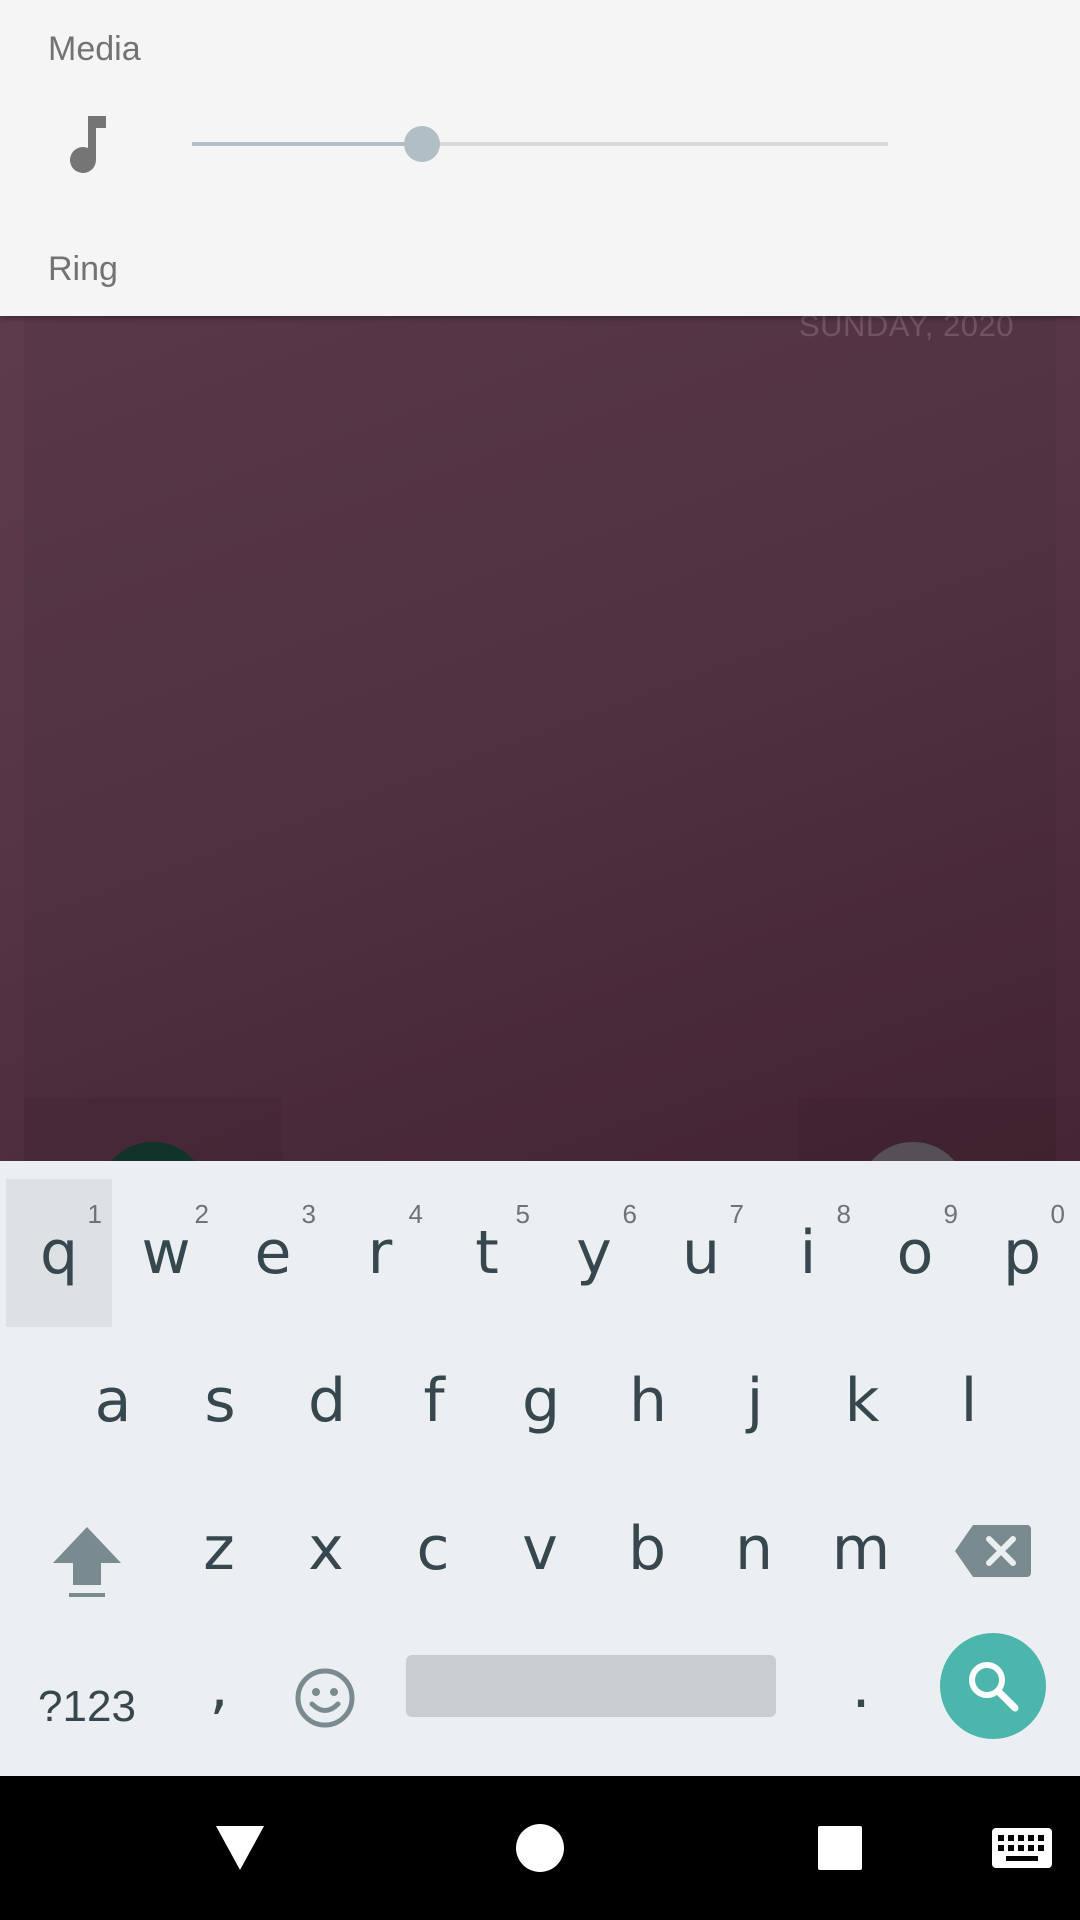 This screenshot has width=1080, height=1920. I want to click on key-label: n, so click(754, 1549).